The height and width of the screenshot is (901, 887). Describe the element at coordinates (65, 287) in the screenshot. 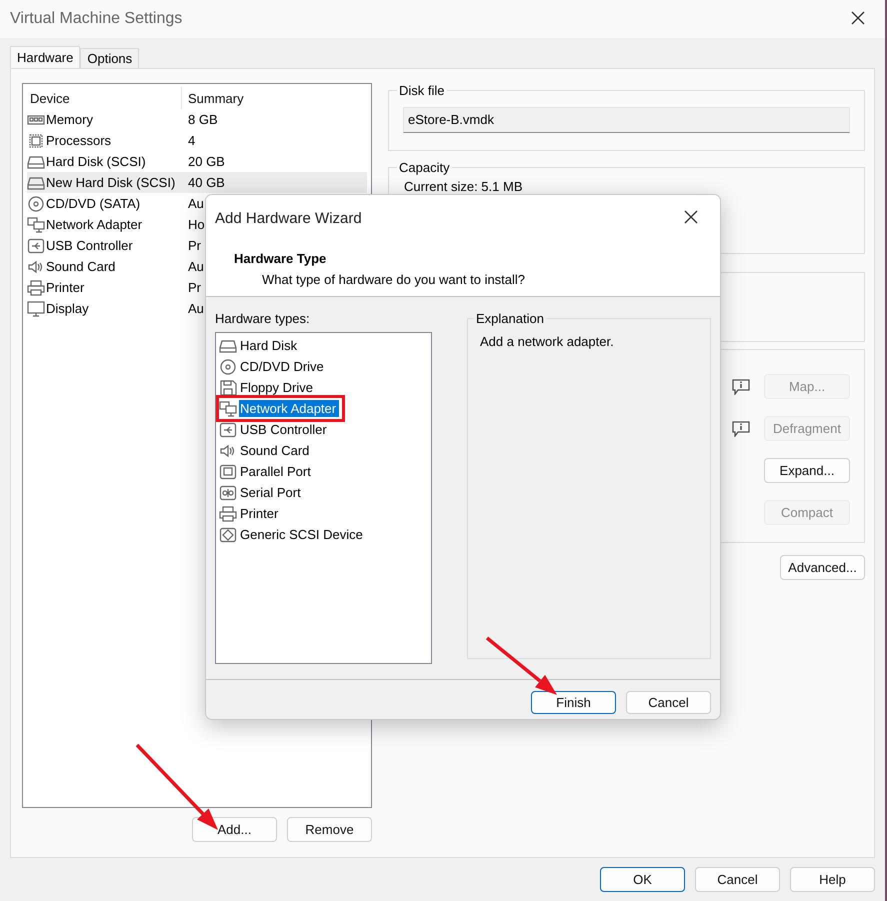

I see `device-name: Printer` at that location.